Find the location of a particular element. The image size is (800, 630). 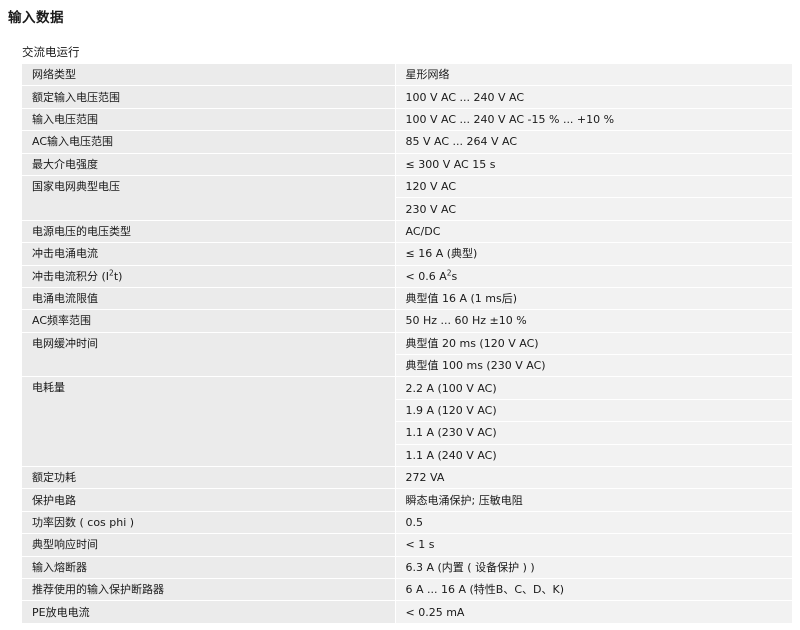

table-row: PE放电电流 < 0.25 mA is located at coordinates (407, 612).